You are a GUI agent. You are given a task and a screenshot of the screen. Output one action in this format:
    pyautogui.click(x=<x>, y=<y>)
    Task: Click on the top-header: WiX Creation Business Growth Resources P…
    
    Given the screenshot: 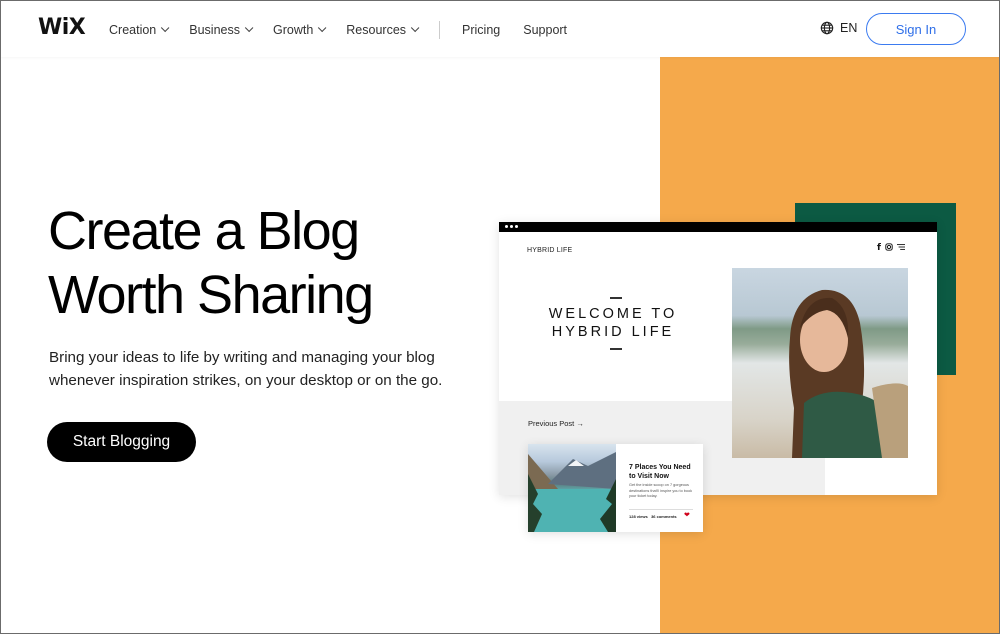 What is the action you would take?
    pyautogui.click(x=500, y=29)
    